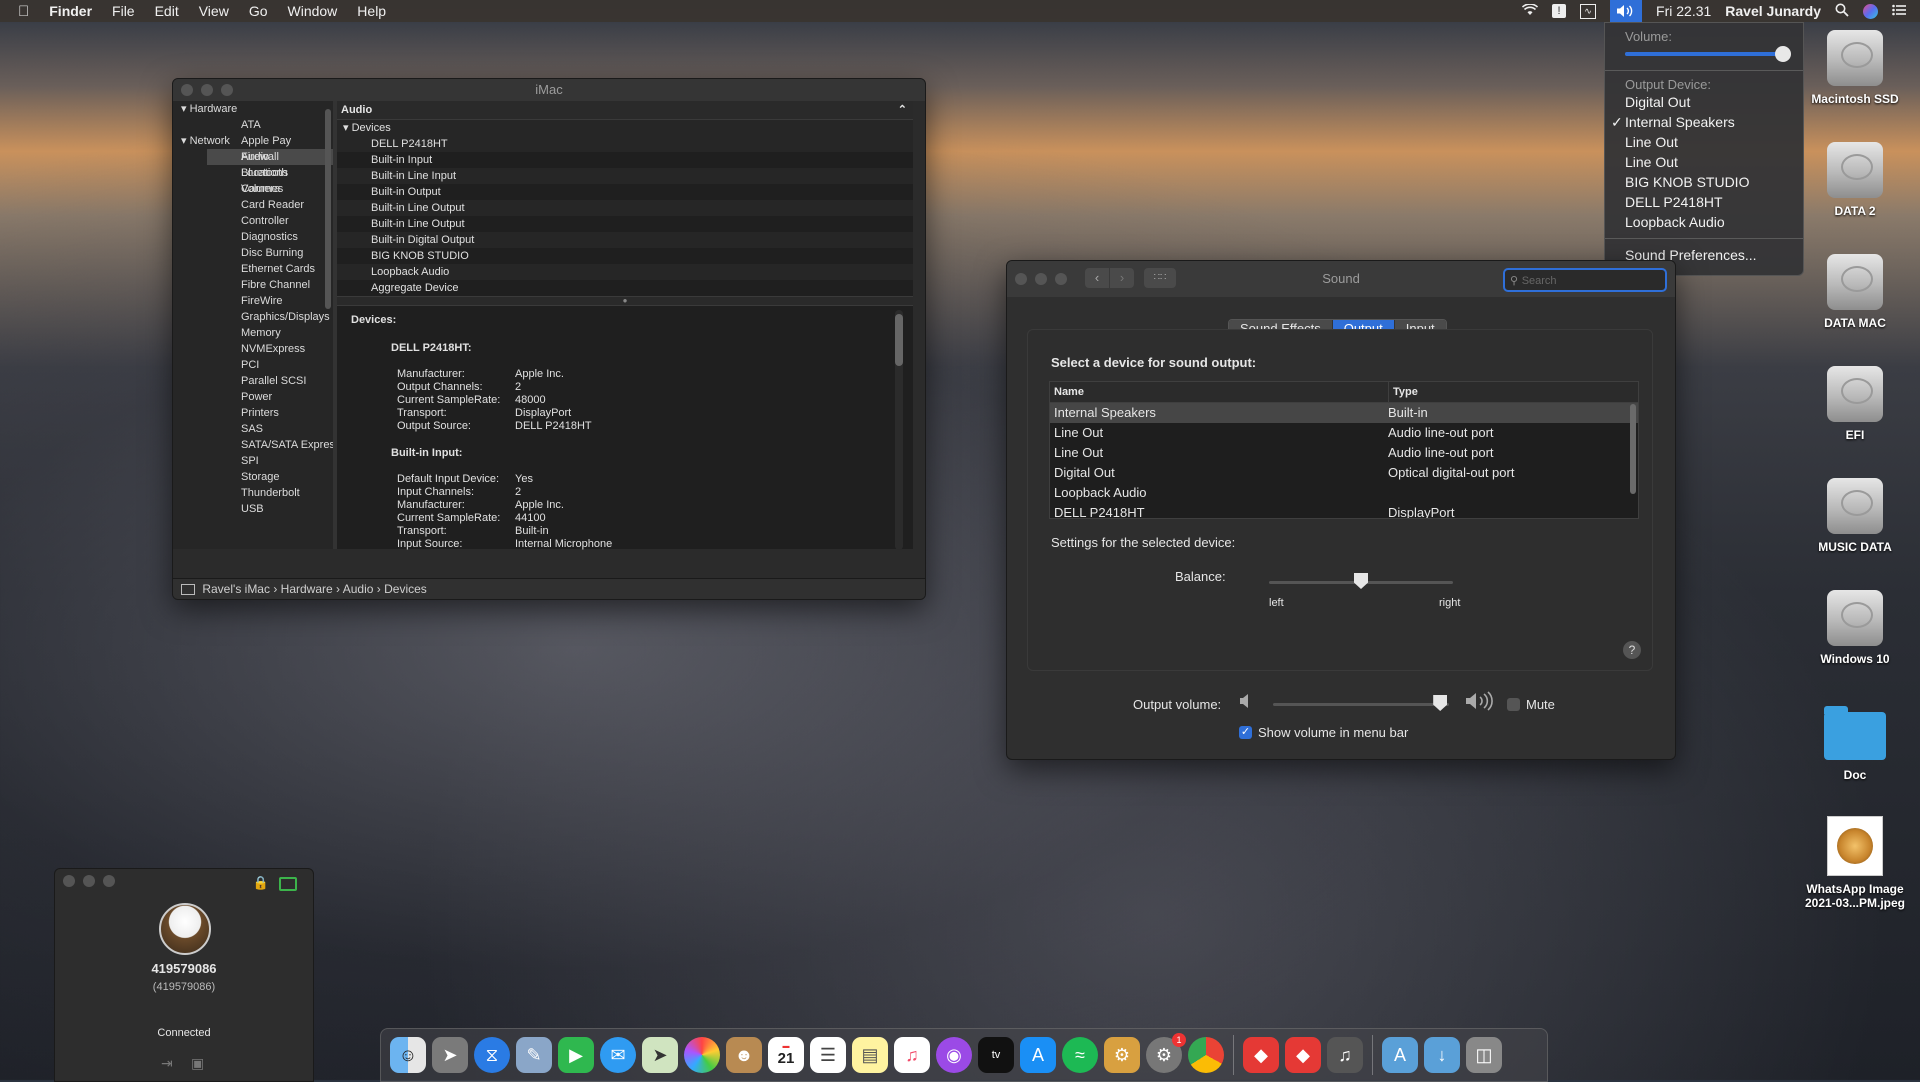  Describe the element at coordinates (307, 589) in the screenshot. I see `path-item-hardware: Hardware` at that location.